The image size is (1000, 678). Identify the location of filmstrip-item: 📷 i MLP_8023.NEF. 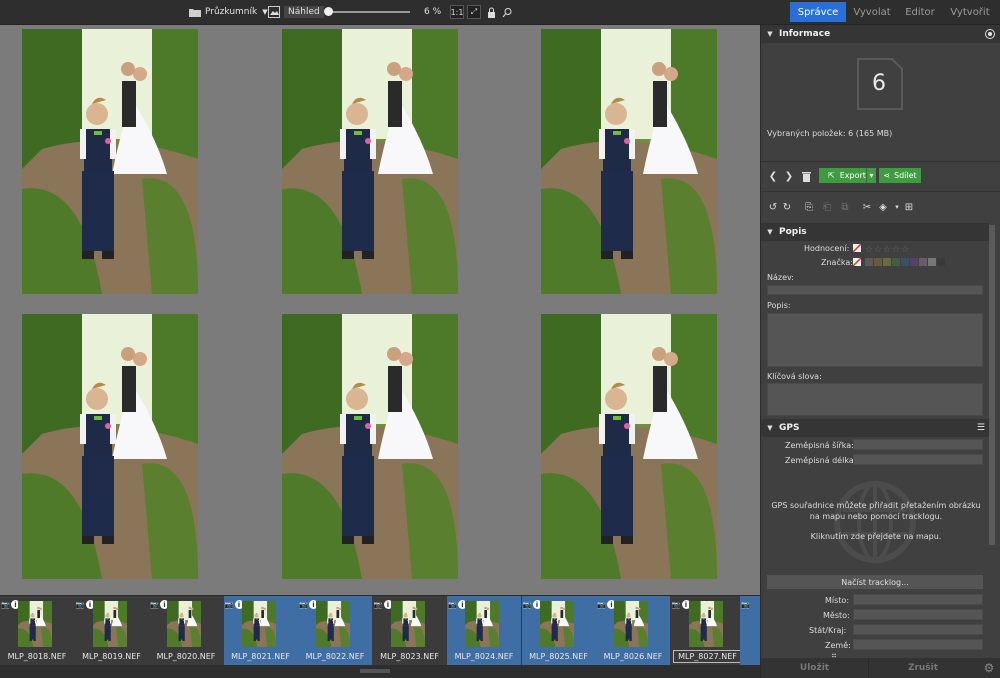
(410, 631).